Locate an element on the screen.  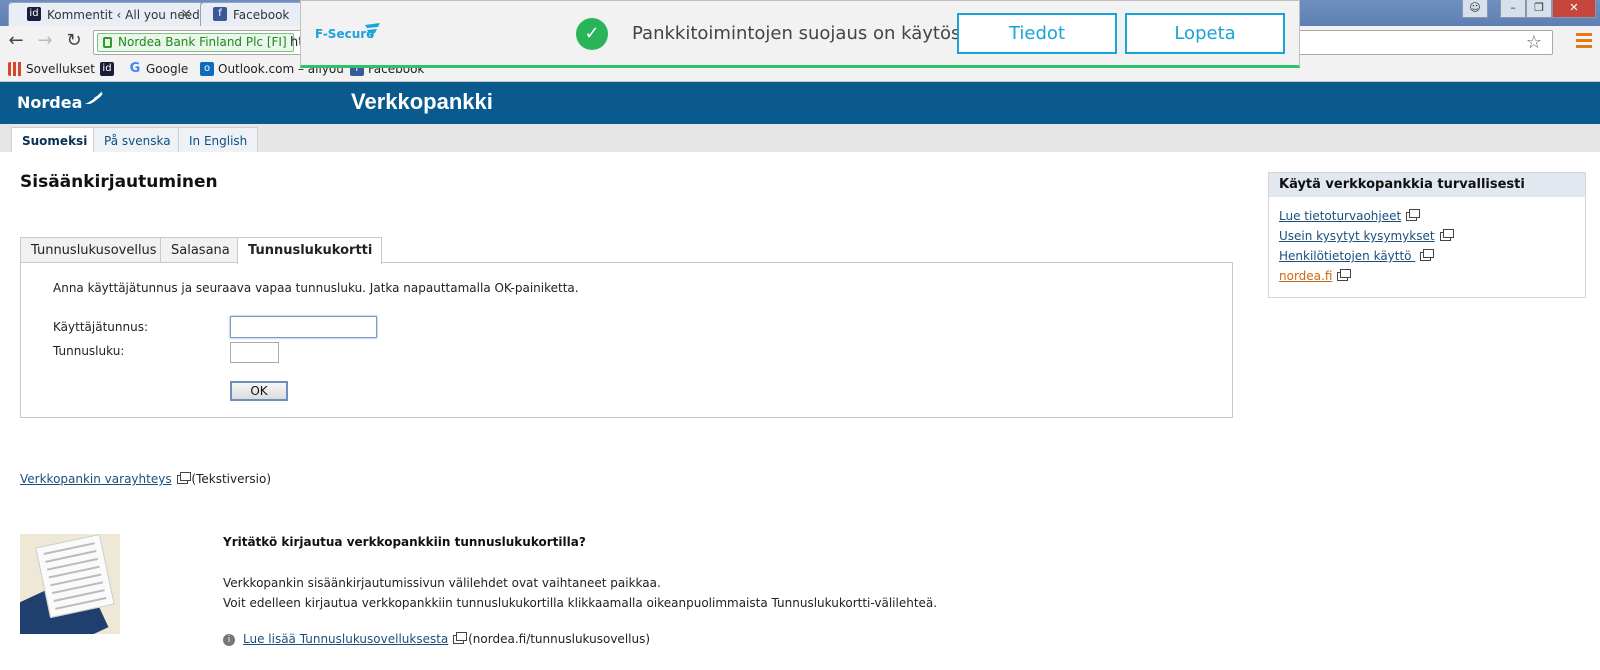
code-card-image is located at coordinates (70, 584).